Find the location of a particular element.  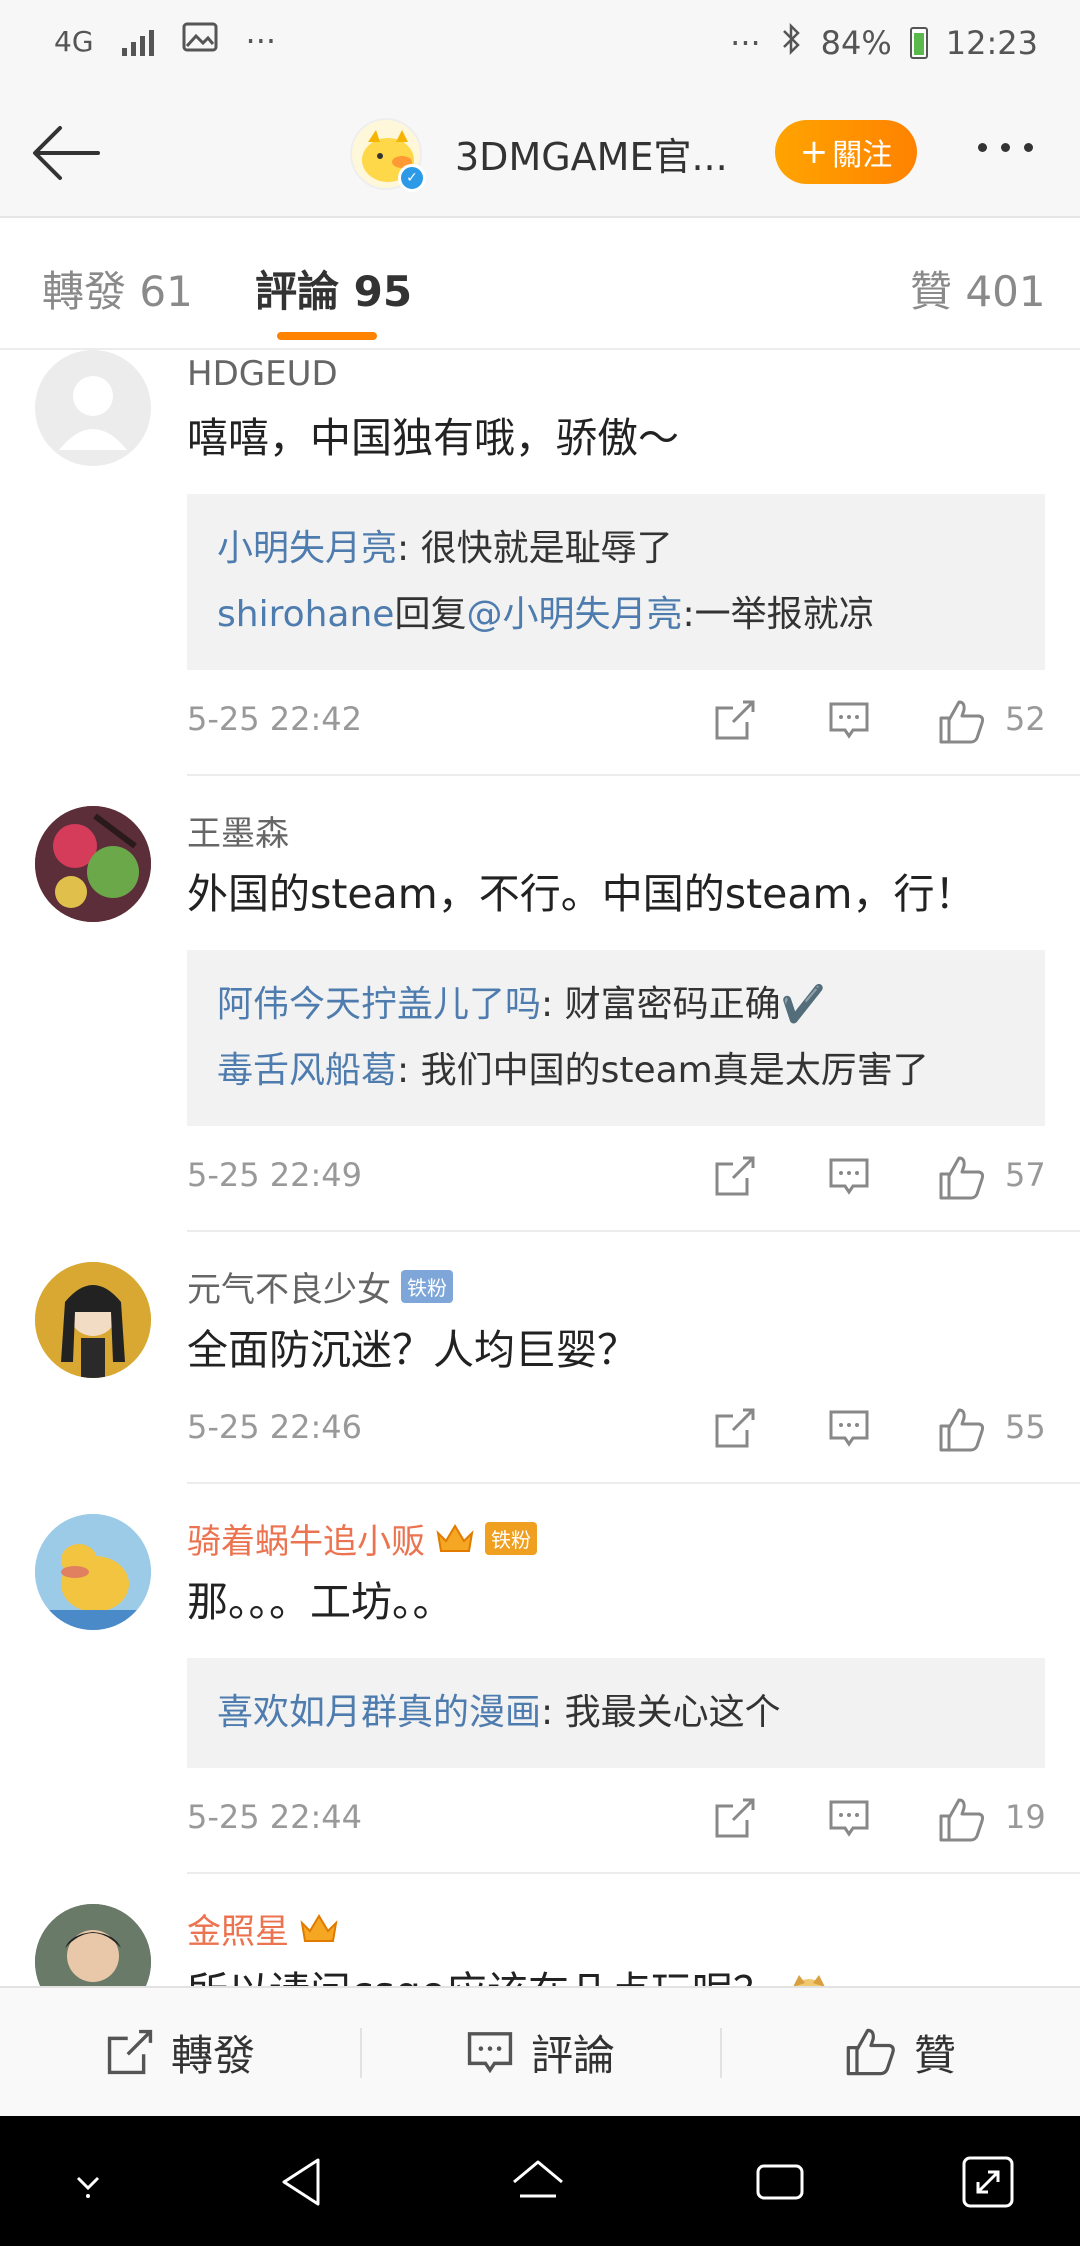

clock: 12:23 is located at coordinates (991, 43).